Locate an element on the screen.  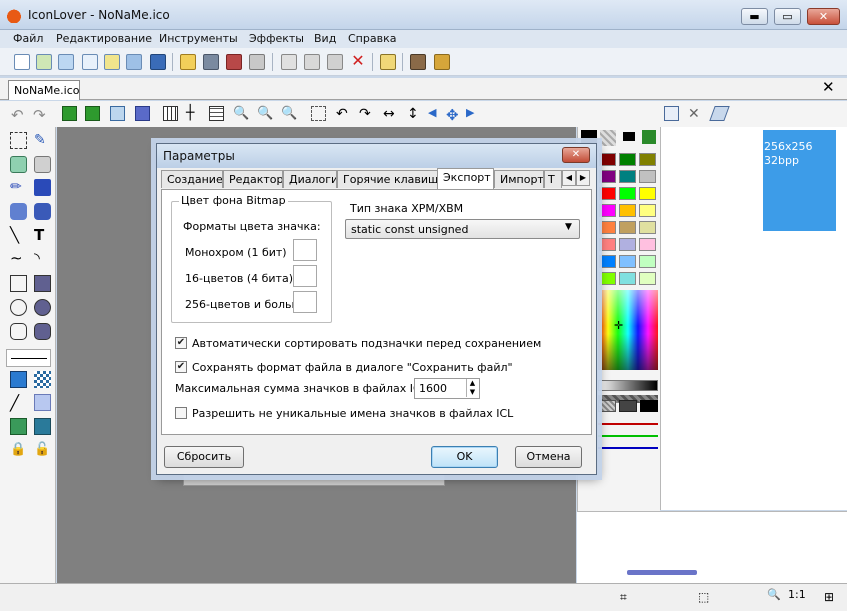
tab-scroll-right-icon: ▶ is located at coordinates (583, 178).